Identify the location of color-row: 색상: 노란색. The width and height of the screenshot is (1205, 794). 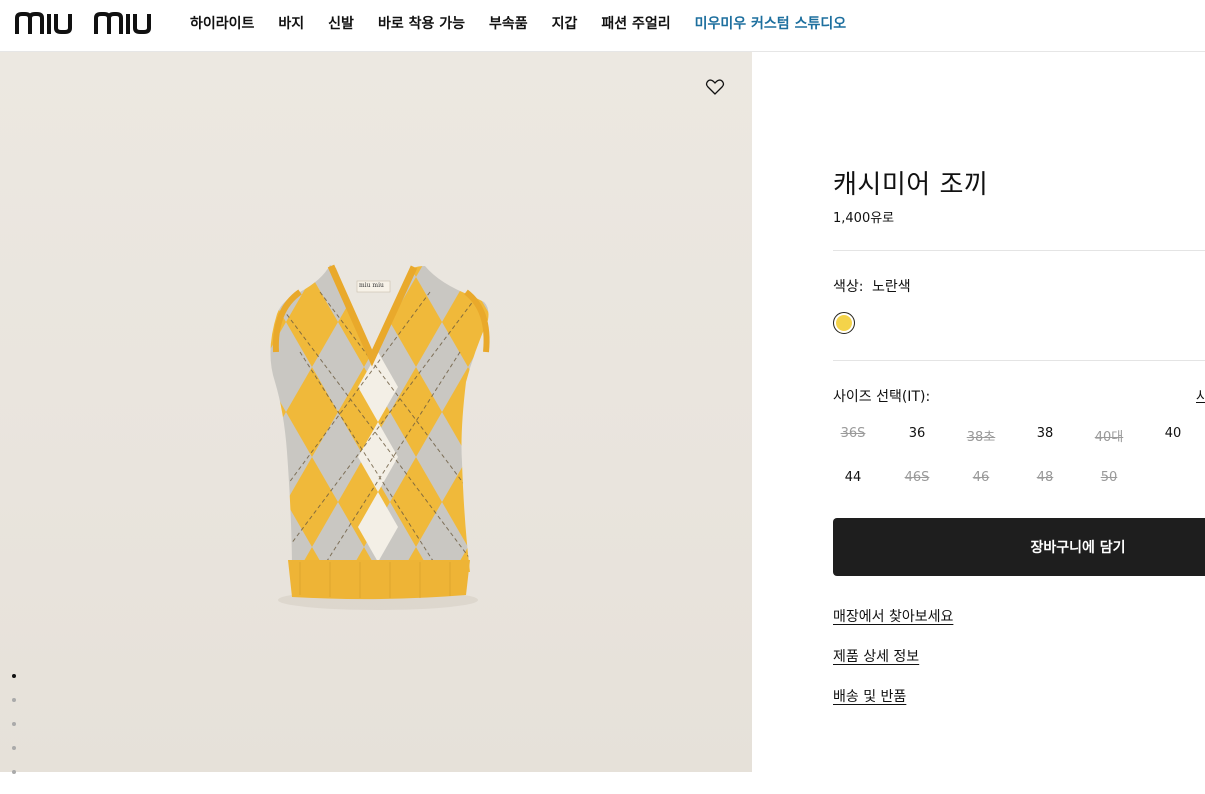
(872, 286).